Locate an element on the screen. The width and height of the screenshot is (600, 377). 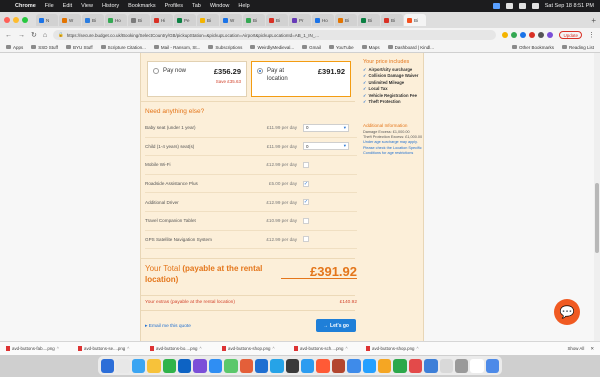
bookmark-folder: SSD Stuff is located at coordinates (44, 47).